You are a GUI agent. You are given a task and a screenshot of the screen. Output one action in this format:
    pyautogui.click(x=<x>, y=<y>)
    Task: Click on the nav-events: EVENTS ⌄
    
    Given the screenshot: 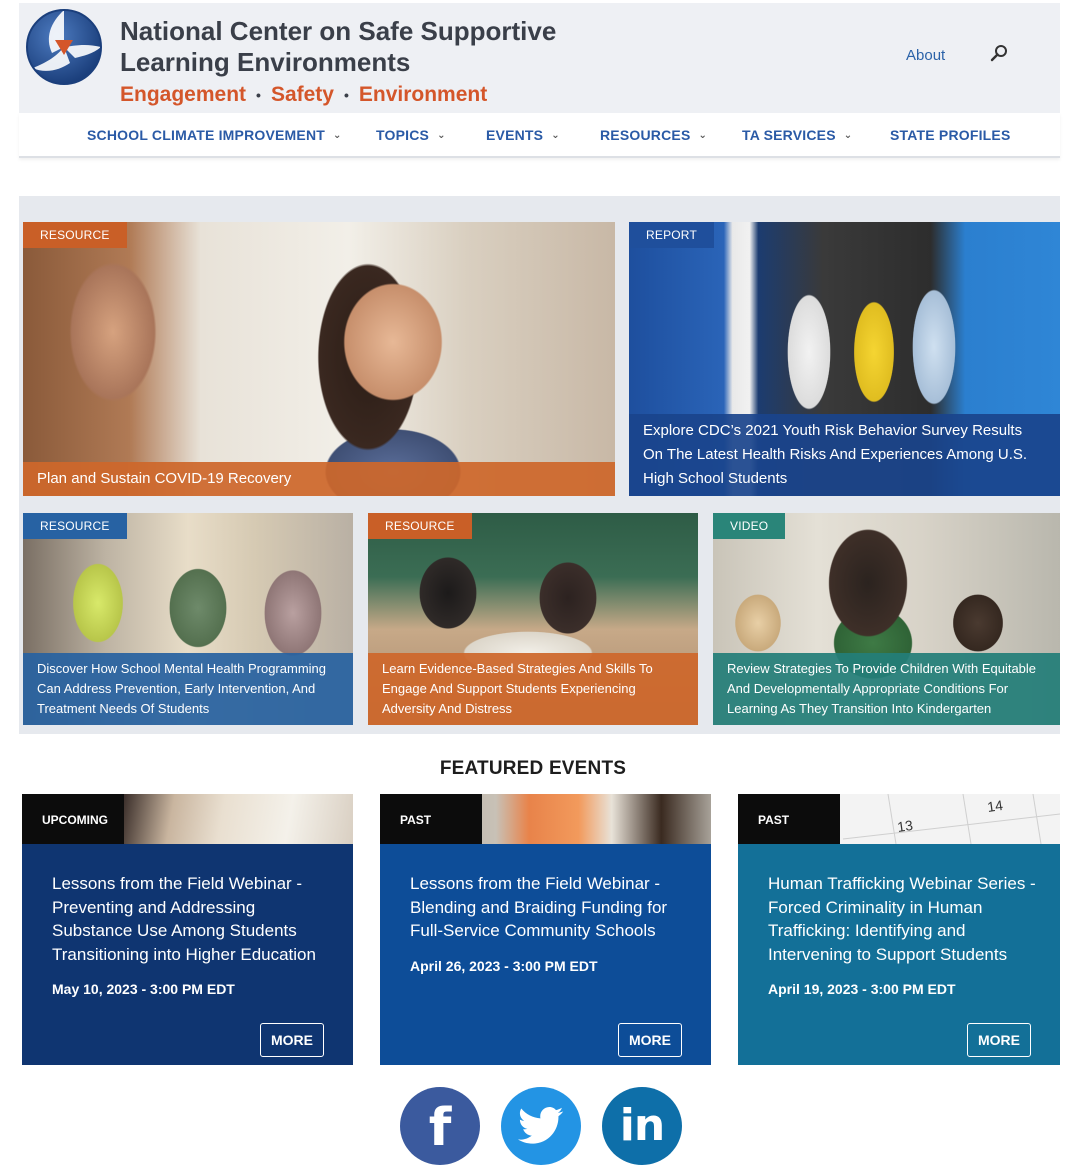 What is the action you would take?
    pyautogui.click(x=523, y=135)
    